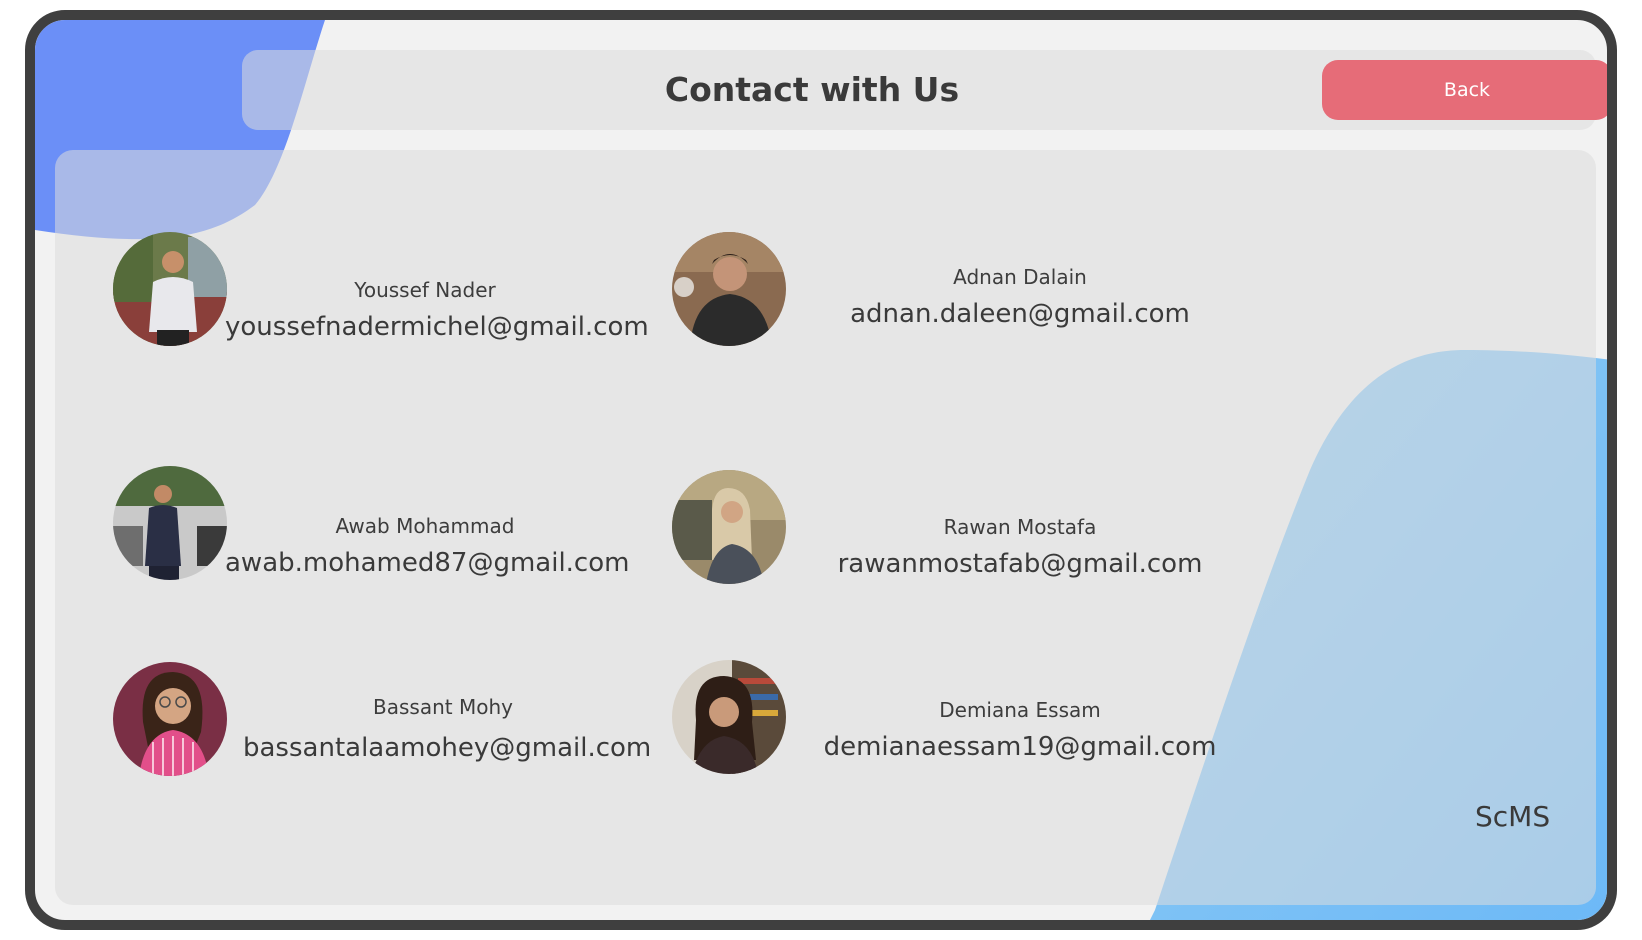 This screenshot has width=1642, height=940. I want to click on contact-name: Bassant Mohy, so click(443, 707).